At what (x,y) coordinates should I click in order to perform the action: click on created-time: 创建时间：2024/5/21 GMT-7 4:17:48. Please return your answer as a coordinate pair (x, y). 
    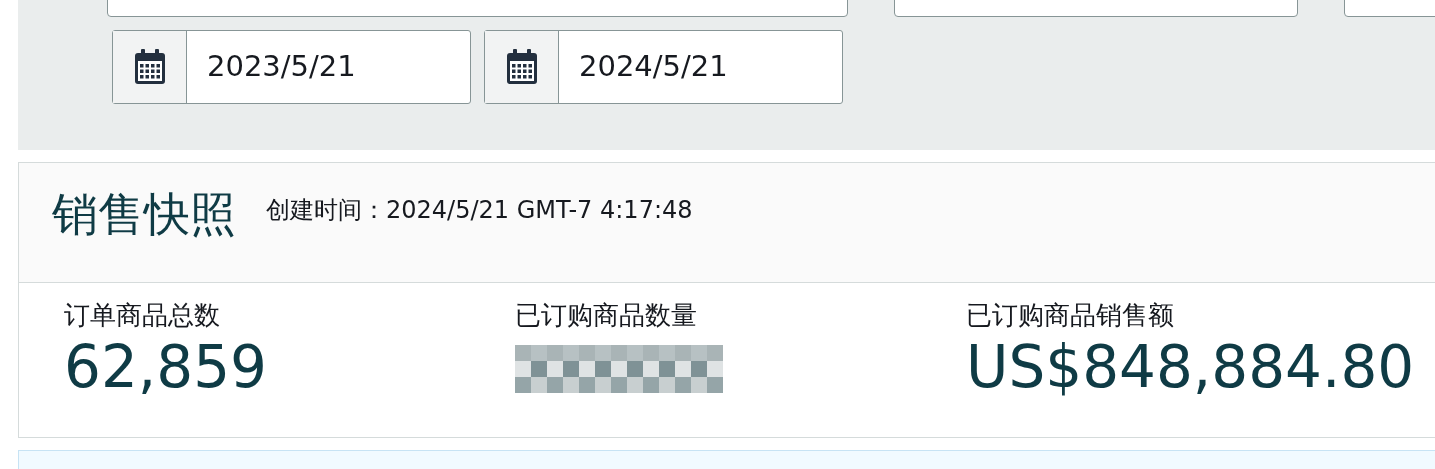
    Looking at the image, I should click on (479, 210).